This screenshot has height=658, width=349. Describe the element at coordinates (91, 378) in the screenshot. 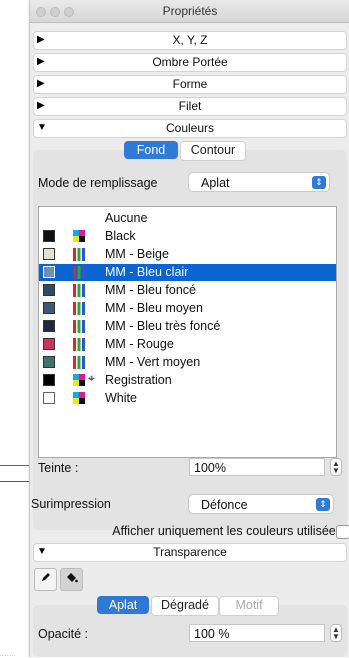

I see `crosshair-icon: ⌖` at that location.